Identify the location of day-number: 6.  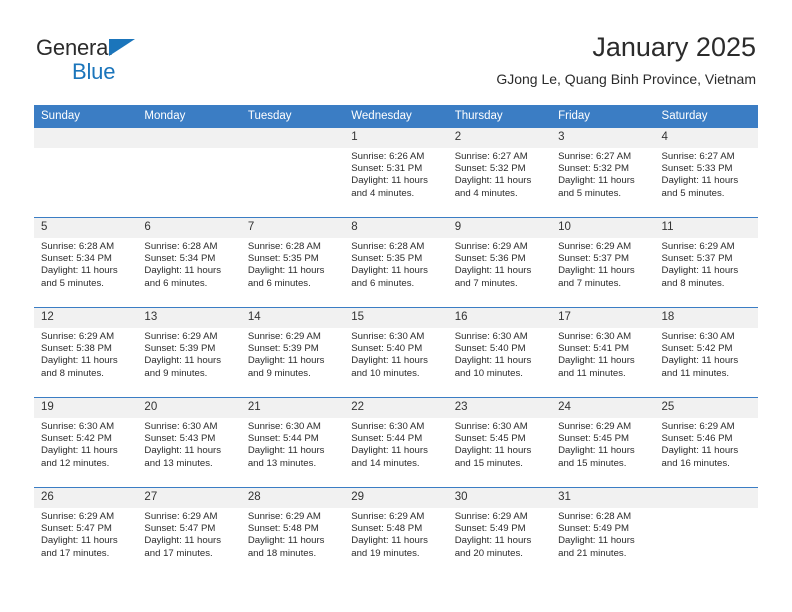
(189, 228).